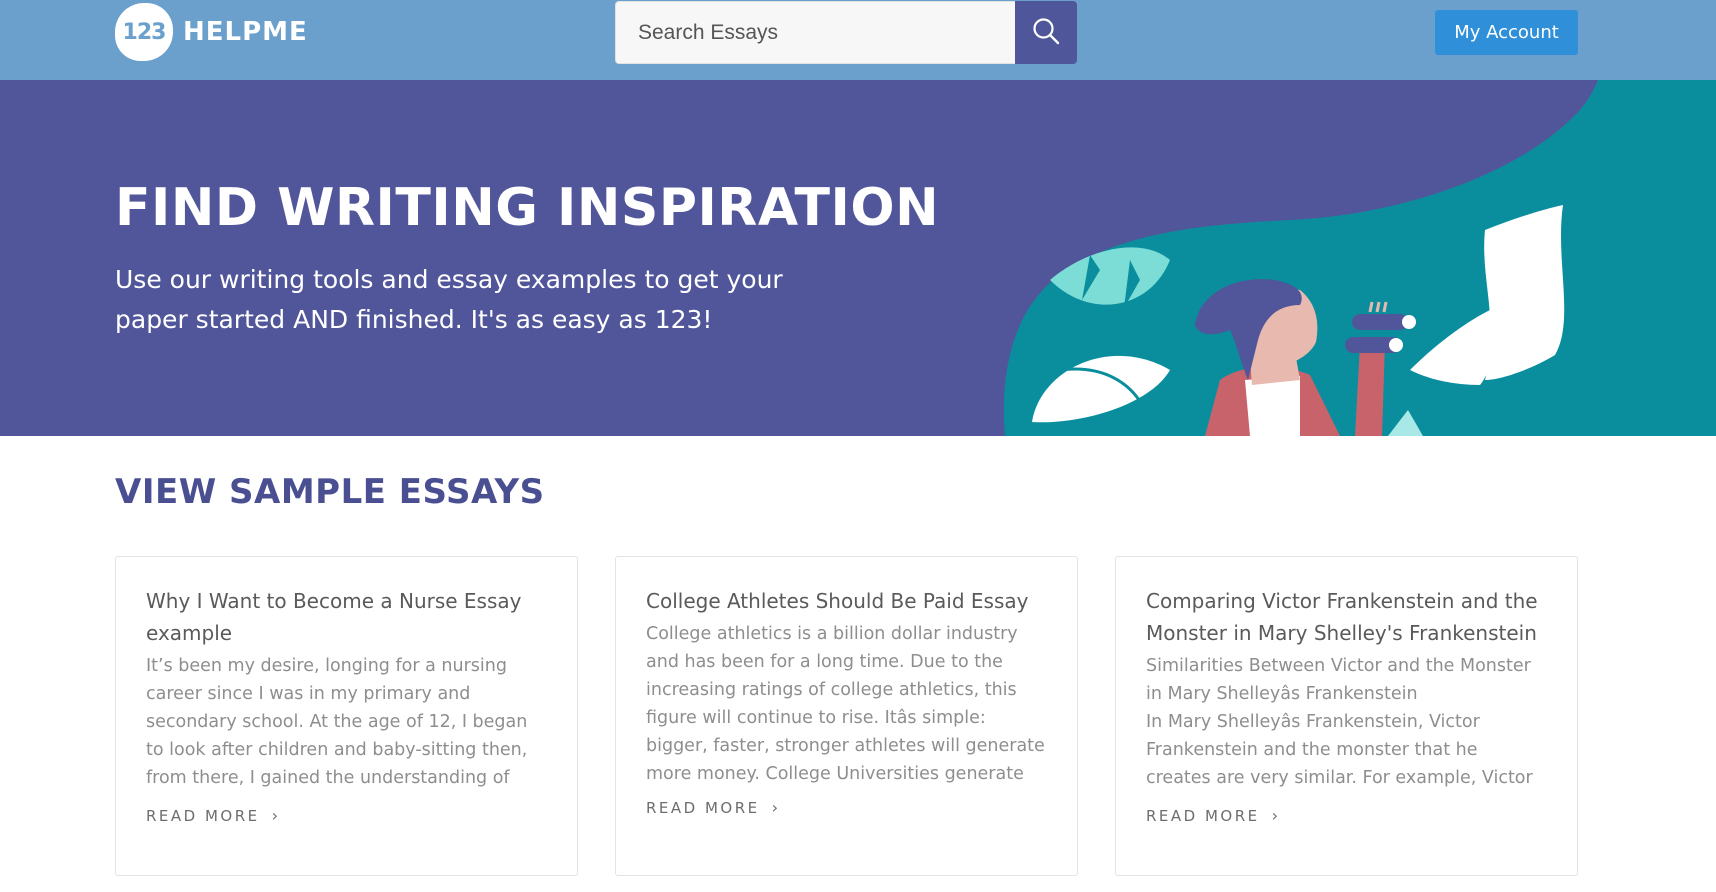  What do you see at coordinates (330, 492) in the screenshot?
I see `section-title: VIEW SAMPLE ESSAYS` at bounding box center [330, 492].